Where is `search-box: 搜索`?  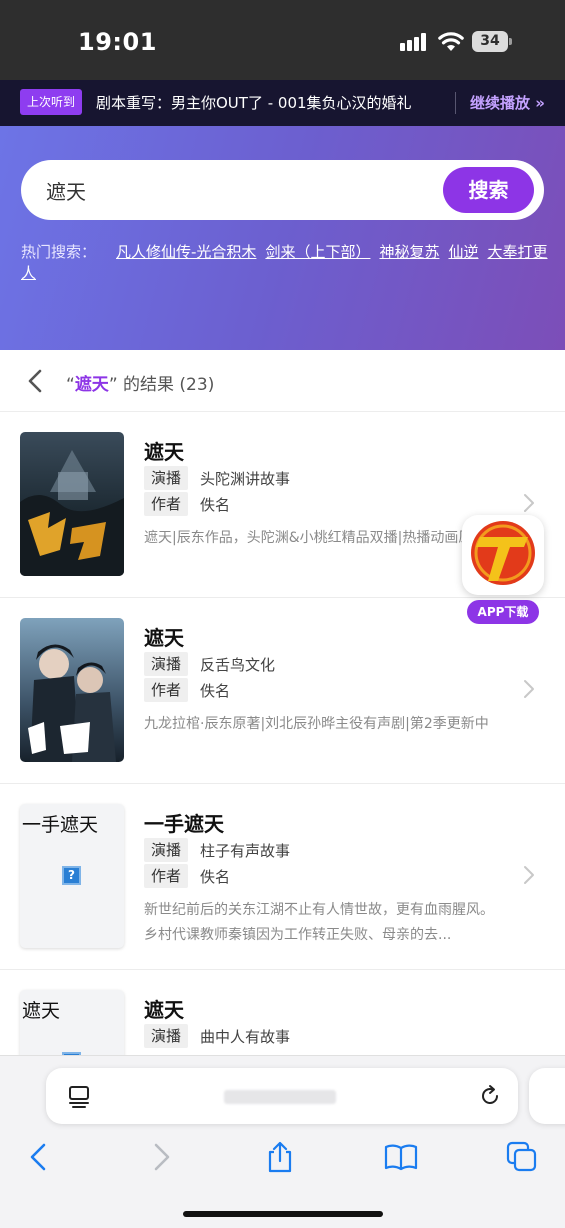
search-box: 搜索 is located at coordinates (282, 190).